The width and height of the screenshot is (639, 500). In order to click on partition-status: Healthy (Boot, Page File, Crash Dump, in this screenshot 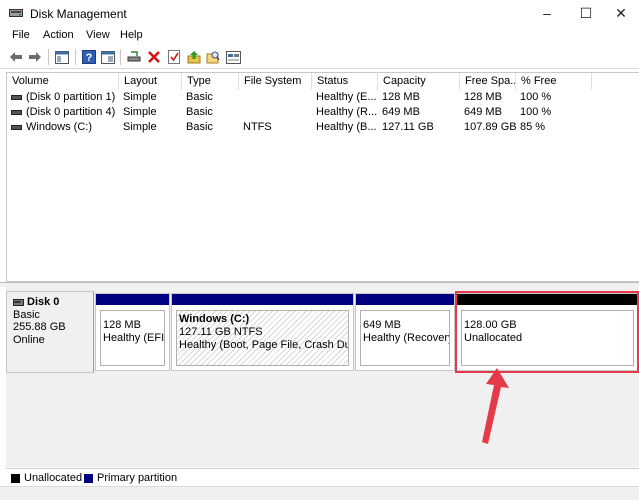, I will do `click(263, 345)`.